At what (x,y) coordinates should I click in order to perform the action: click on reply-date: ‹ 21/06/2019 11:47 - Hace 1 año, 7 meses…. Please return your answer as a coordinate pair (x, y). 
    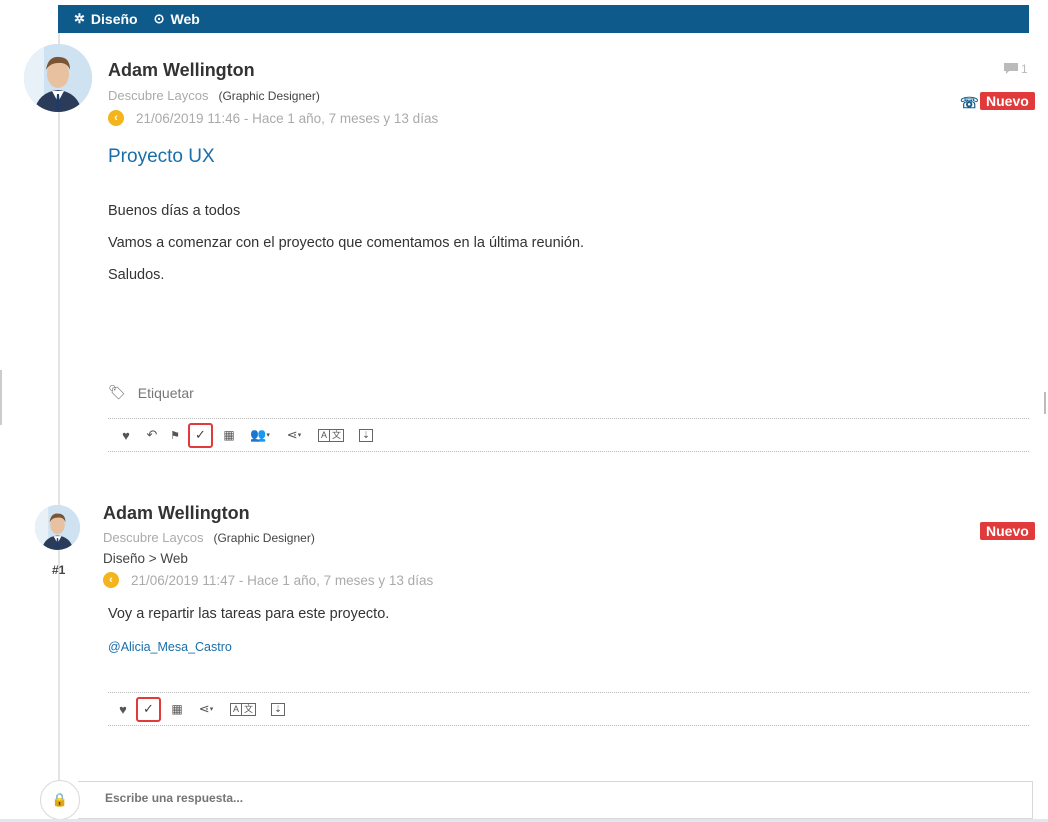
    Looking at the image, I should click on (268, 580).